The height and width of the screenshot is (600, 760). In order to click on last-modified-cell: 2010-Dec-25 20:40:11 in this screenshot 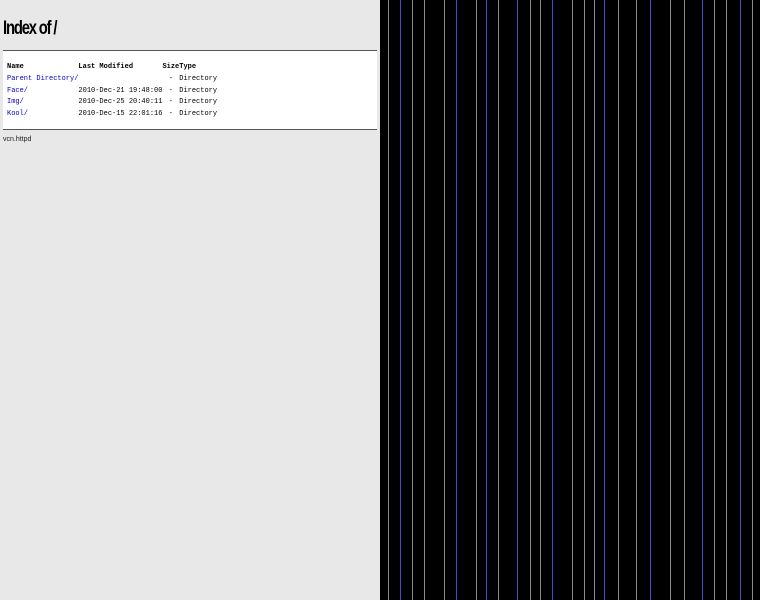, I will do `click(120, 102)`.